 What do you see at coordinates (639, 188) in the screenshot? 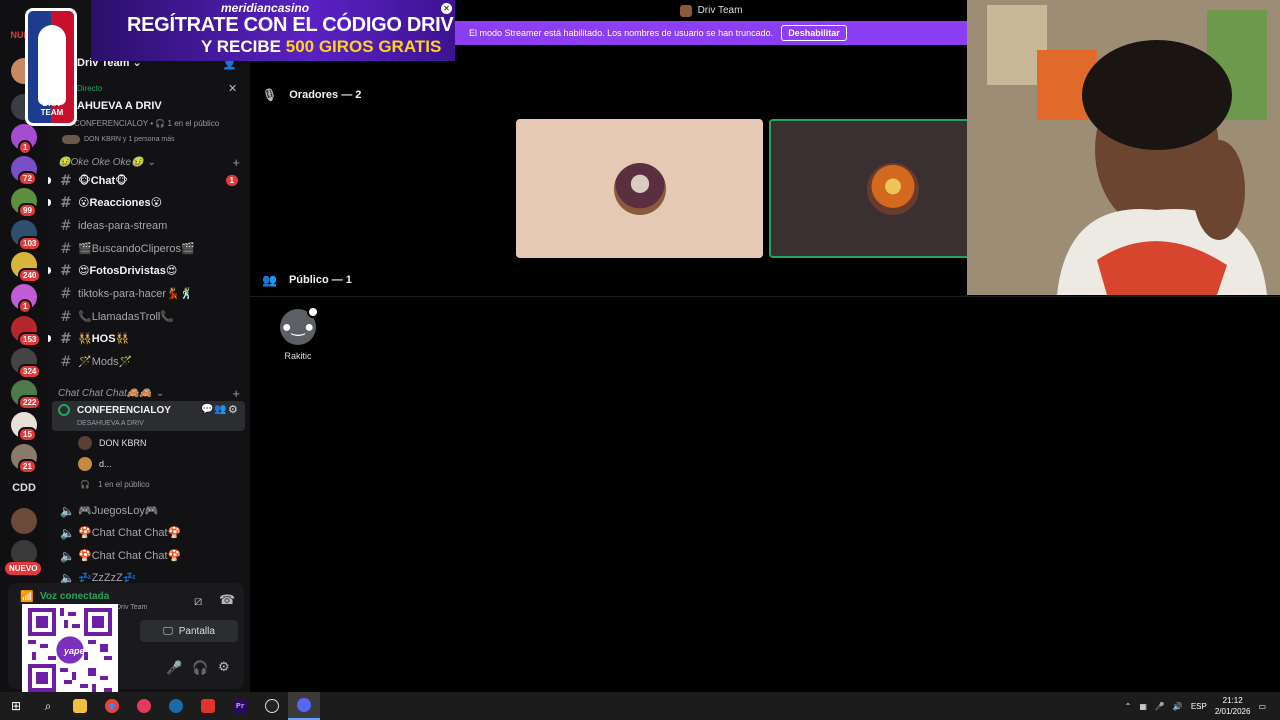
I see `speaker-tile` at bounding box center [639, 188].